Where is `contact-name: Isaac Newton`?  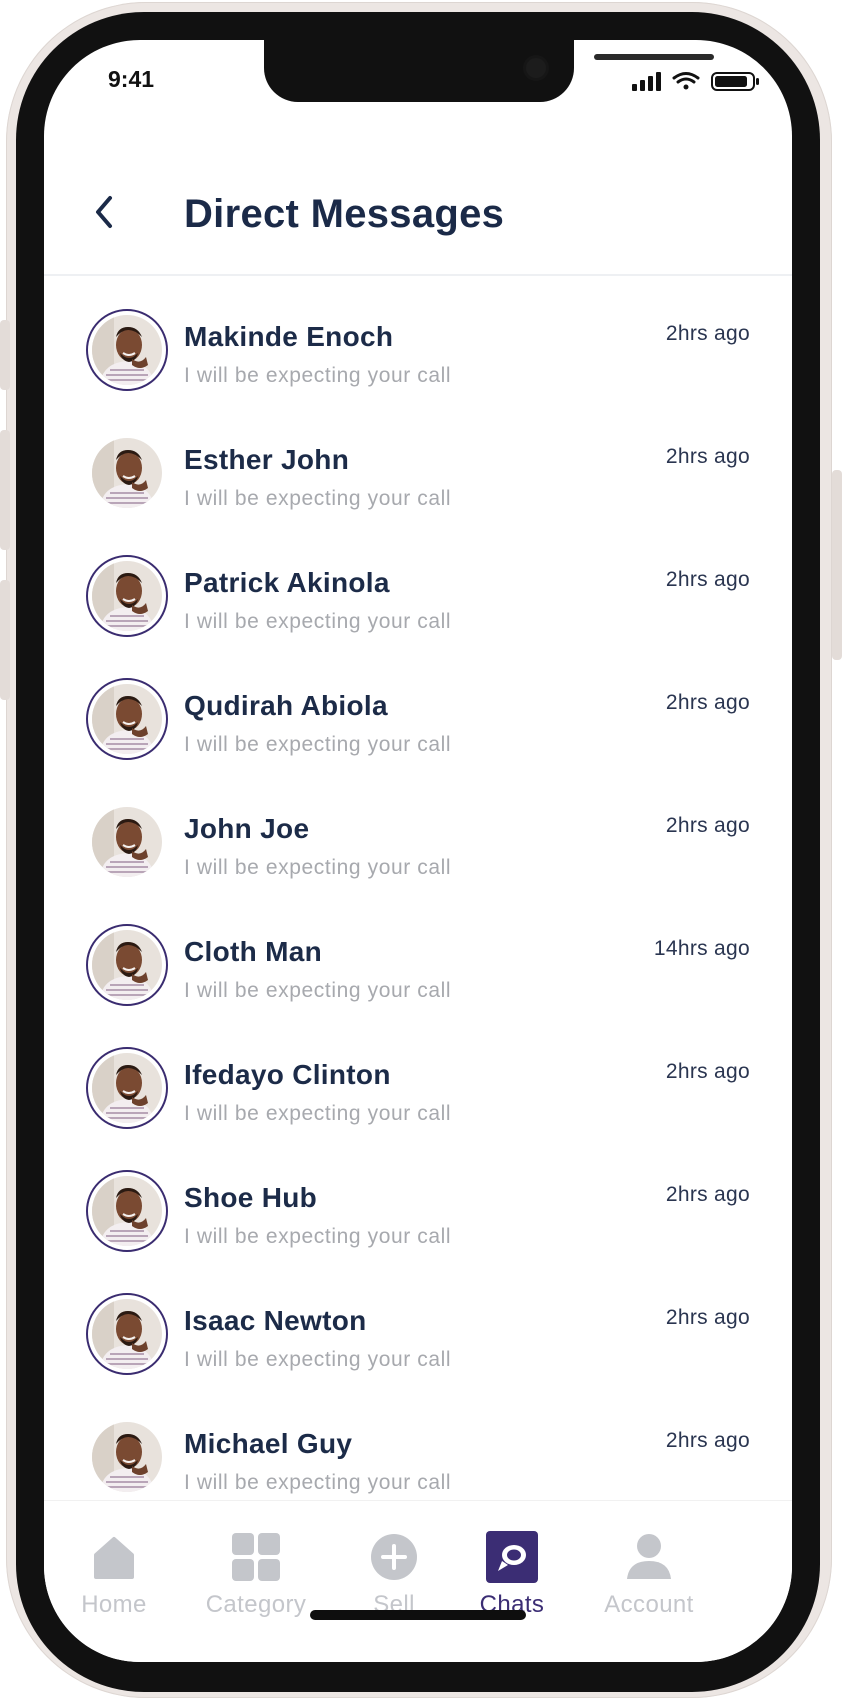
contact-name: Isaac Newton is located at coordinates (275, 1320).